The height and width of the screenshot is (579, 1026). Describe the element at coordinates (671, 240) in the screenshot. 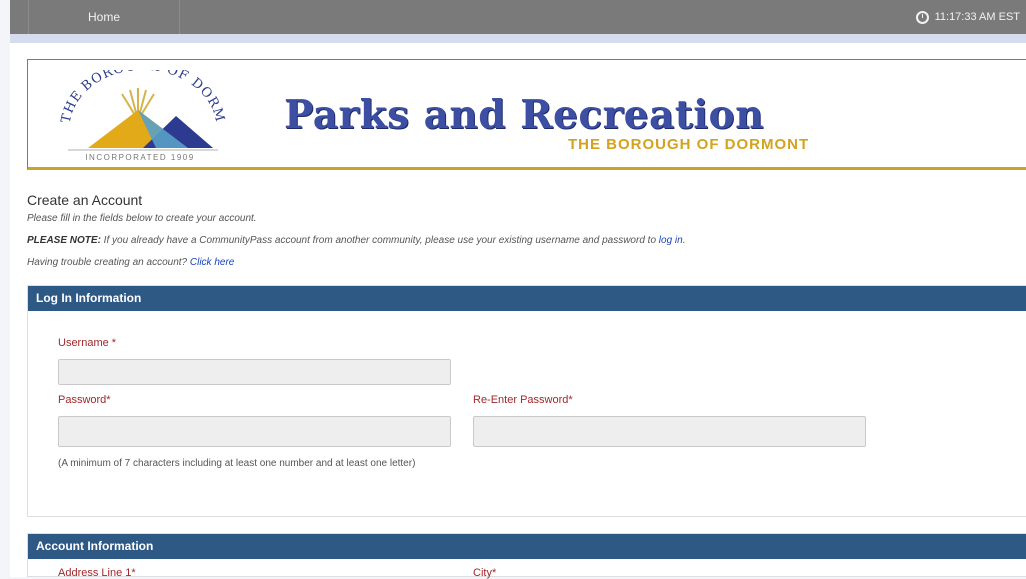

I see `login-link: log in` at that location.